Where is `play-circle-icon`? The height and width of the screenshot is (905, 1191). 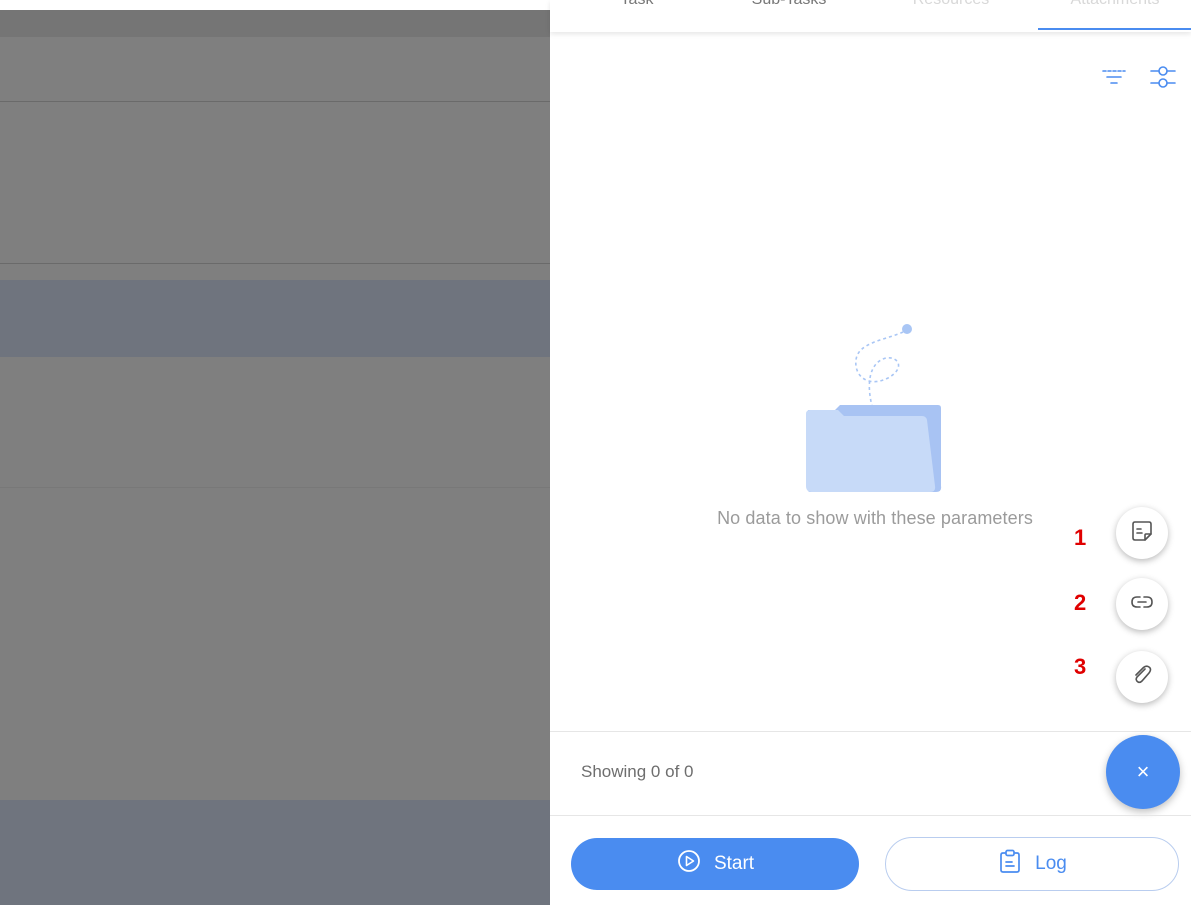 play-circle-icon is located at coordinates (689, 864).